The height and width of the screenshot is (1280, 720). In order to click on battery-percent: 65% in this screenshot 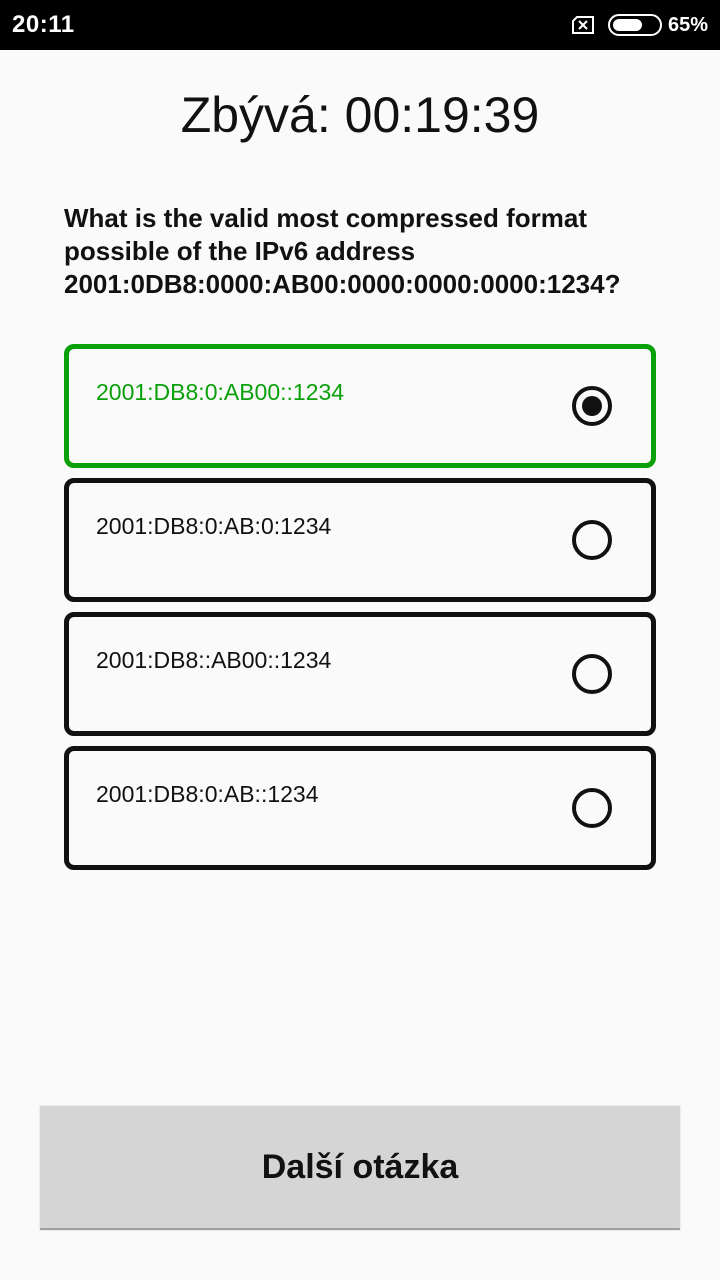, I will do `click(687, 24)`.